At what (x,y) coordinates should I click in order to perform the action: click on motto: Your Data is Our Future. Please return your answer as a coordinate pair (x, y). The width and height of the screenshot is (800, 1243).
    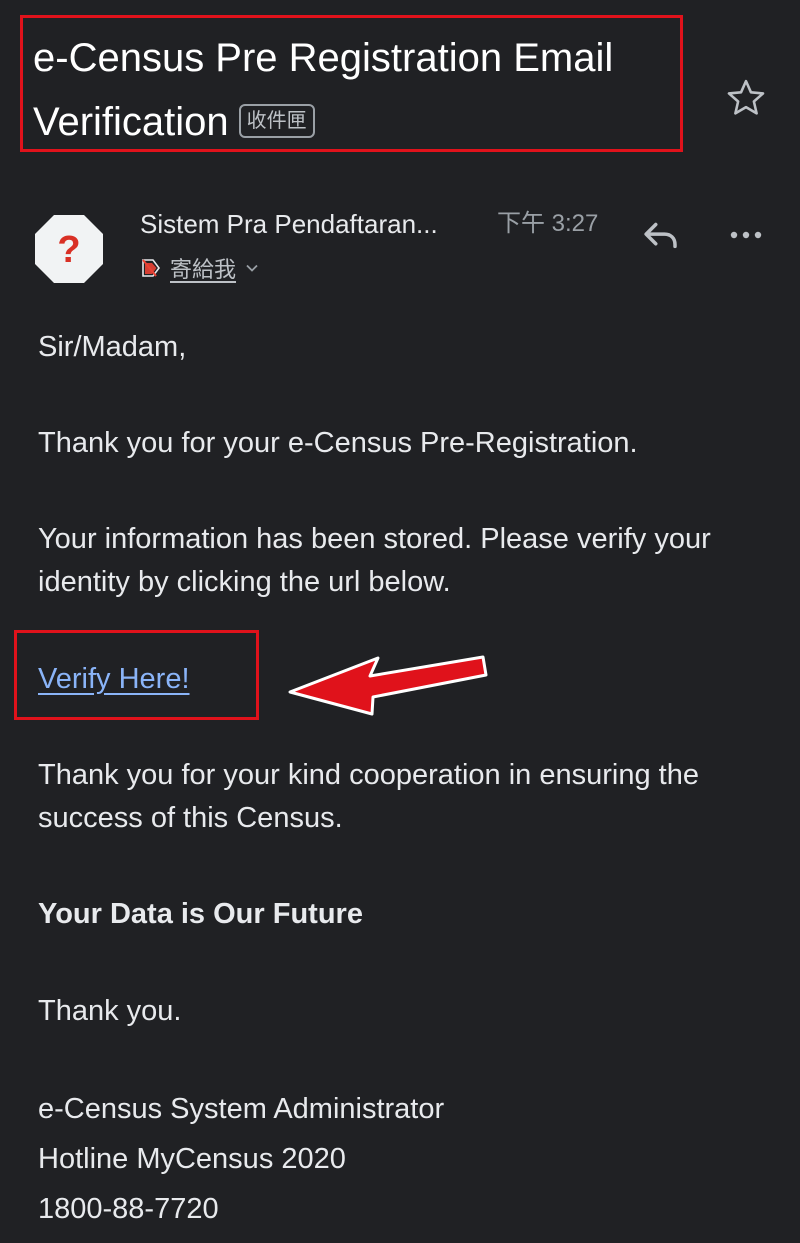
    Looking at the image, I should click on (200, 914).